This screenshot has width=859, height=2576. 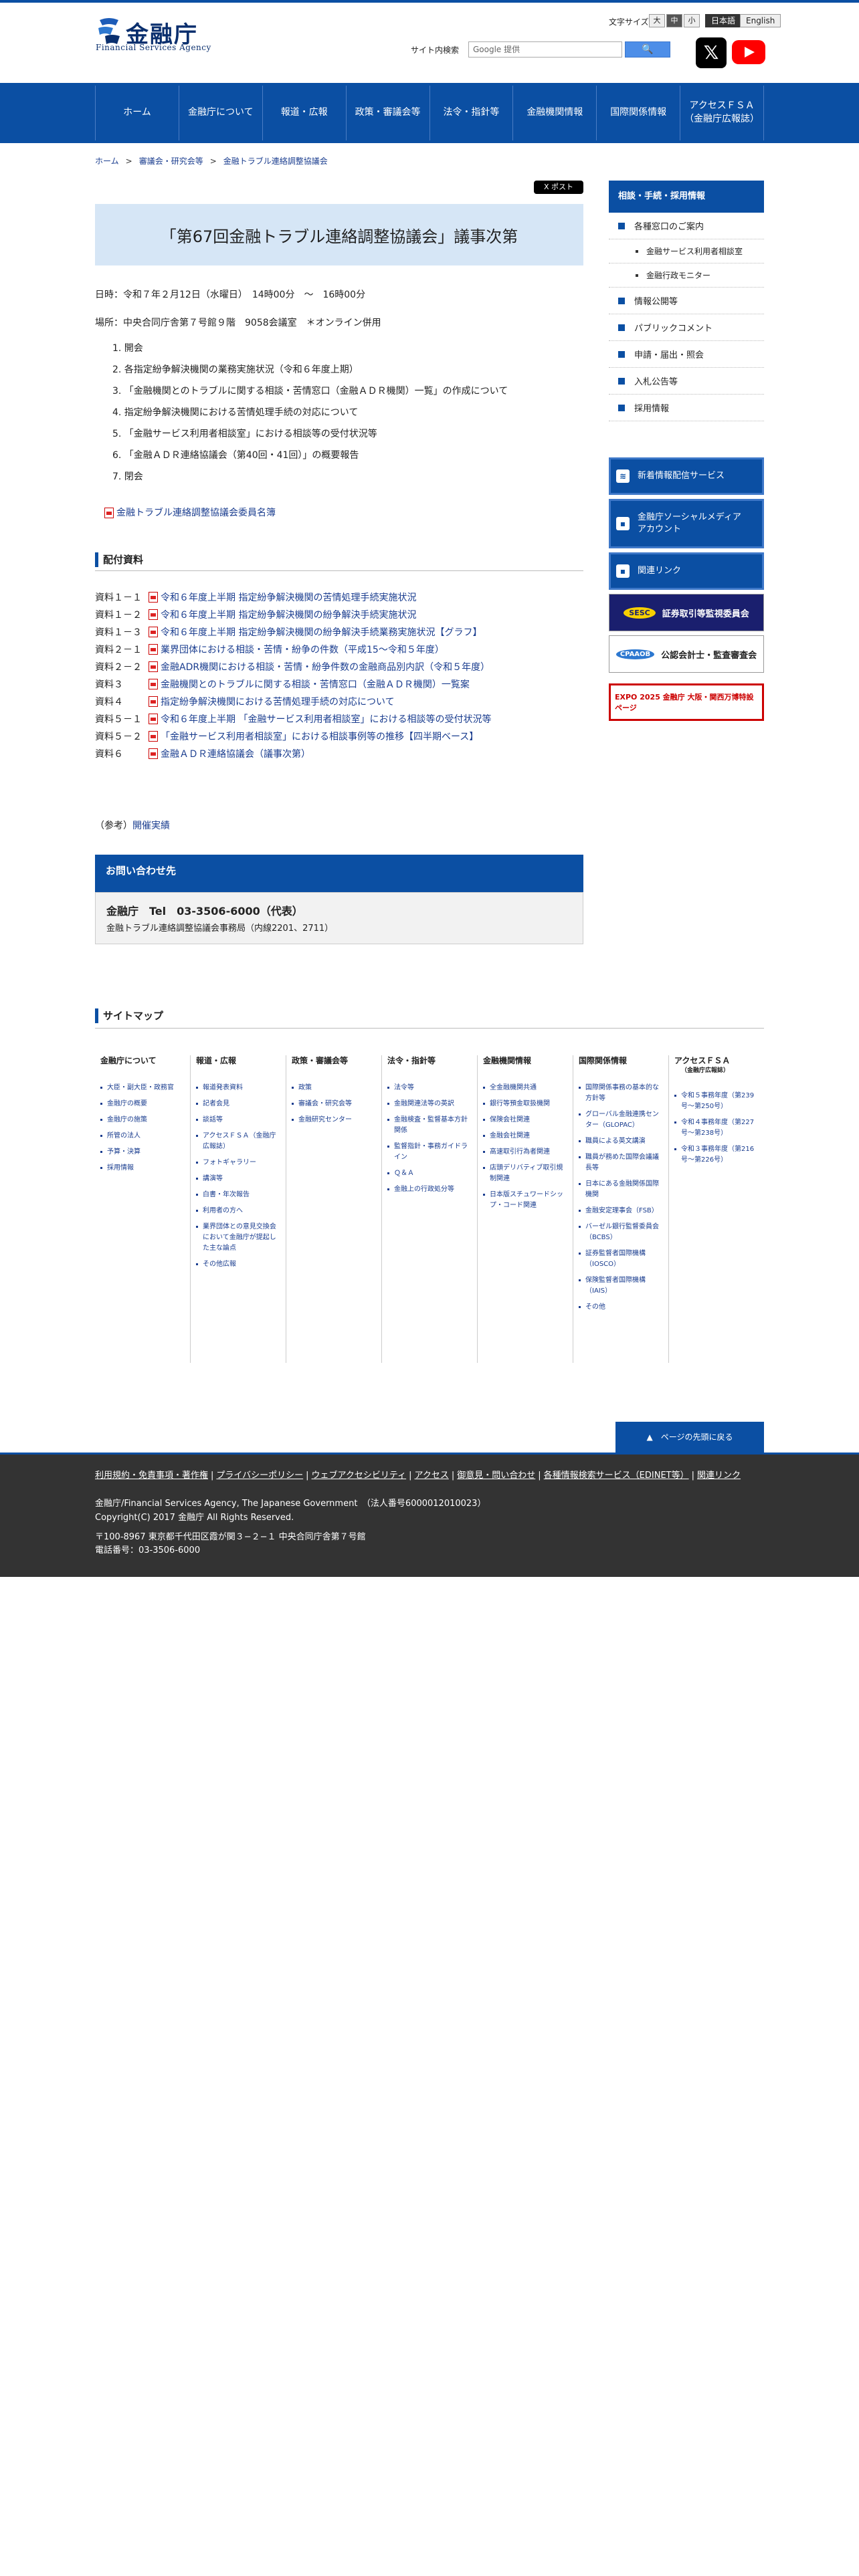 What do you see at coordinates (334, 1104) in the screenshot?
I see `sitemap-link: 審議会・研究会等` at bounding box center [334, 1104].